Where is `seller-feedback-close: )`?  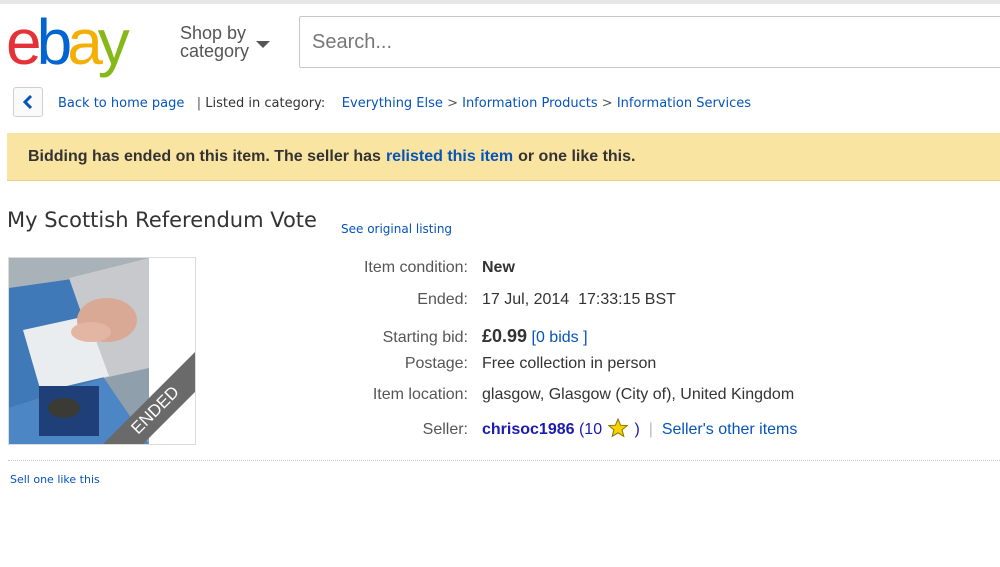
seller-feedback-close: ) is located at coordinates (637, 429).